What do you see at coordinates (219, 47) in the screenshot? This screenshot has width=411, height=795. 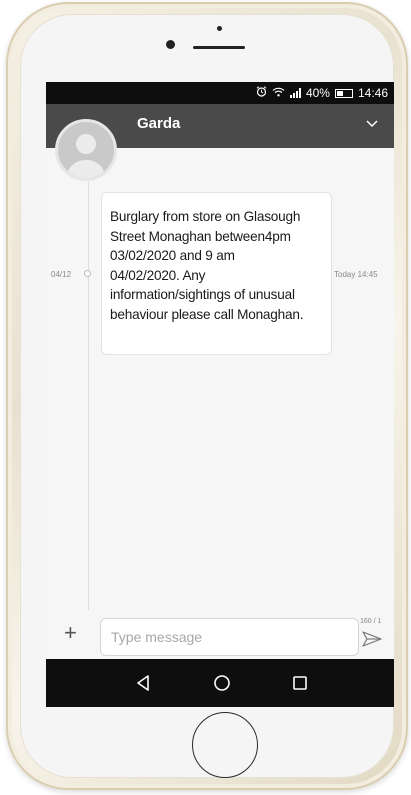 I see `earpiece-speaker` at bounding box center [219, 47].